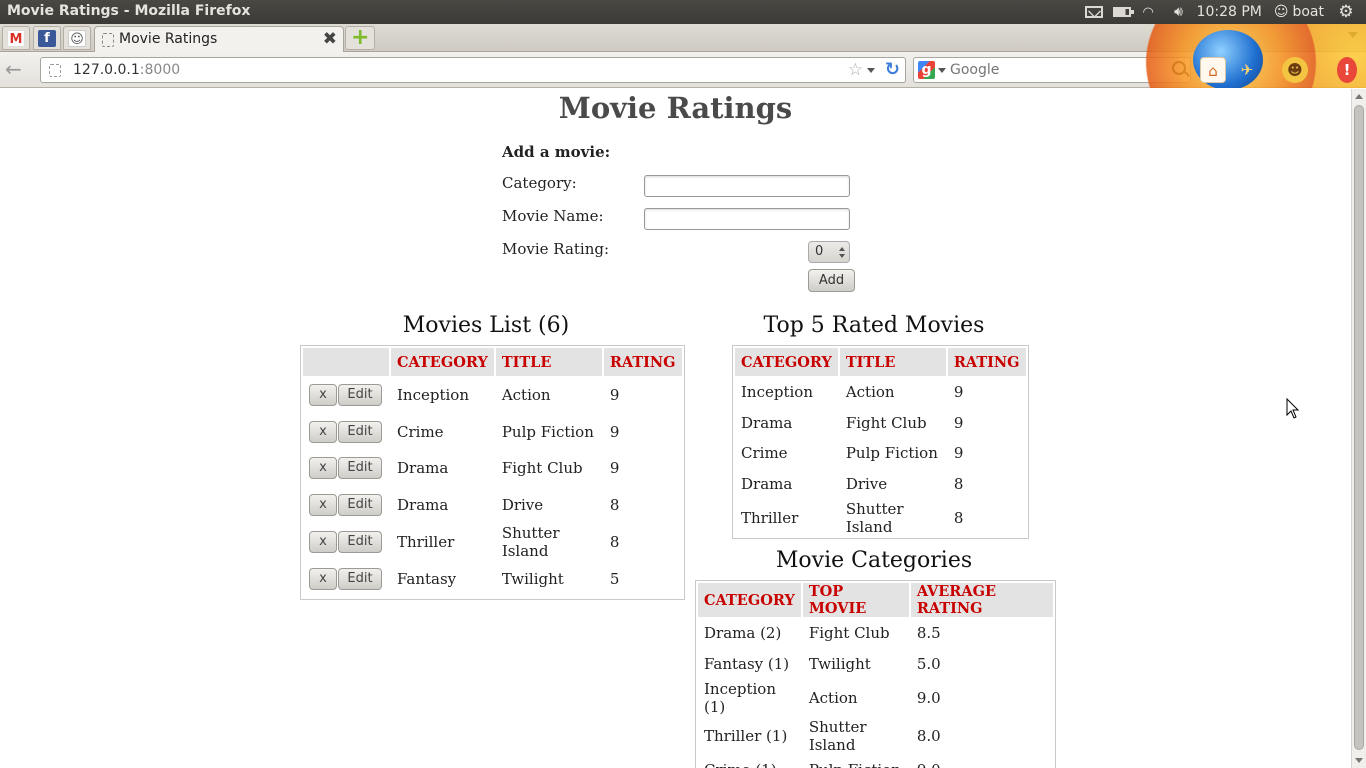 This screenshot has width=1366, height=768. I want to click on app-tab-facebook: f, so click(47, 38).